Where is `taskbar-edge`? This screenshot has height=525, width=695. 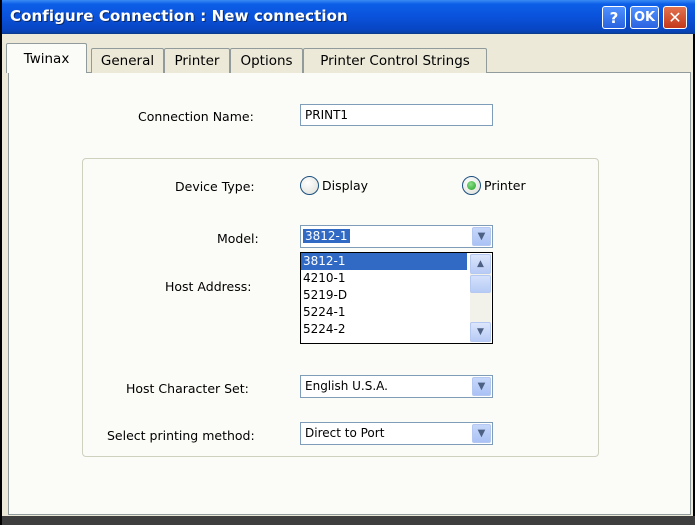
taskbar-edge is located at coordinates (348, 520).